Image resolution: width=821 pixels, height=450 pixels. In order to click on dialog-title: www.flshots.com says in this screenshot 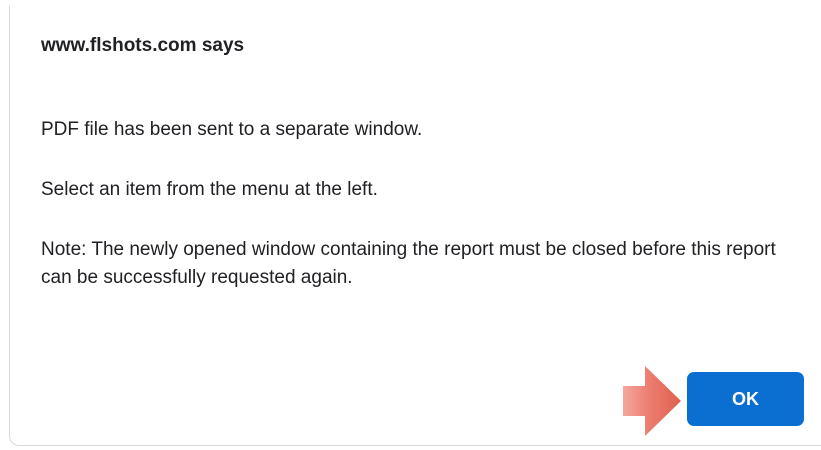, I will do `click(143, 45)`.